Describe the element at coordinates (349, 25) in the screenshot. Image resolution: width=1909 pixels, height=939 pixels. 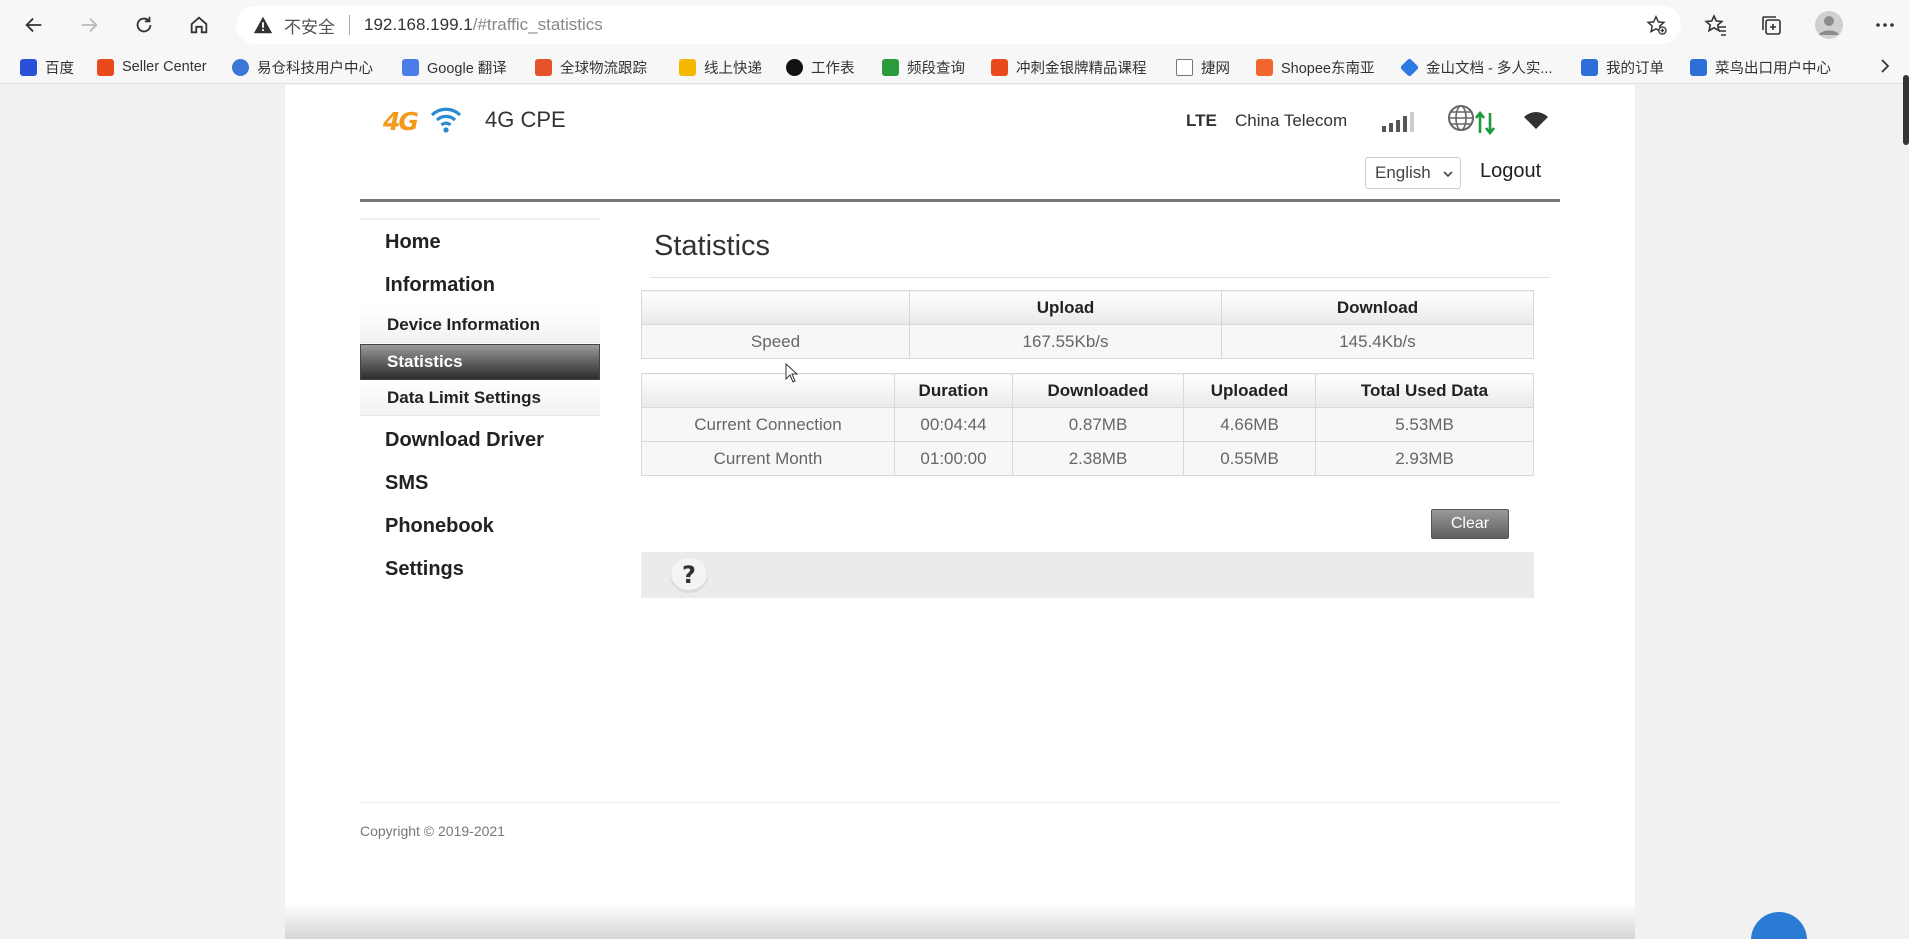
I see `address-divider` at that location.